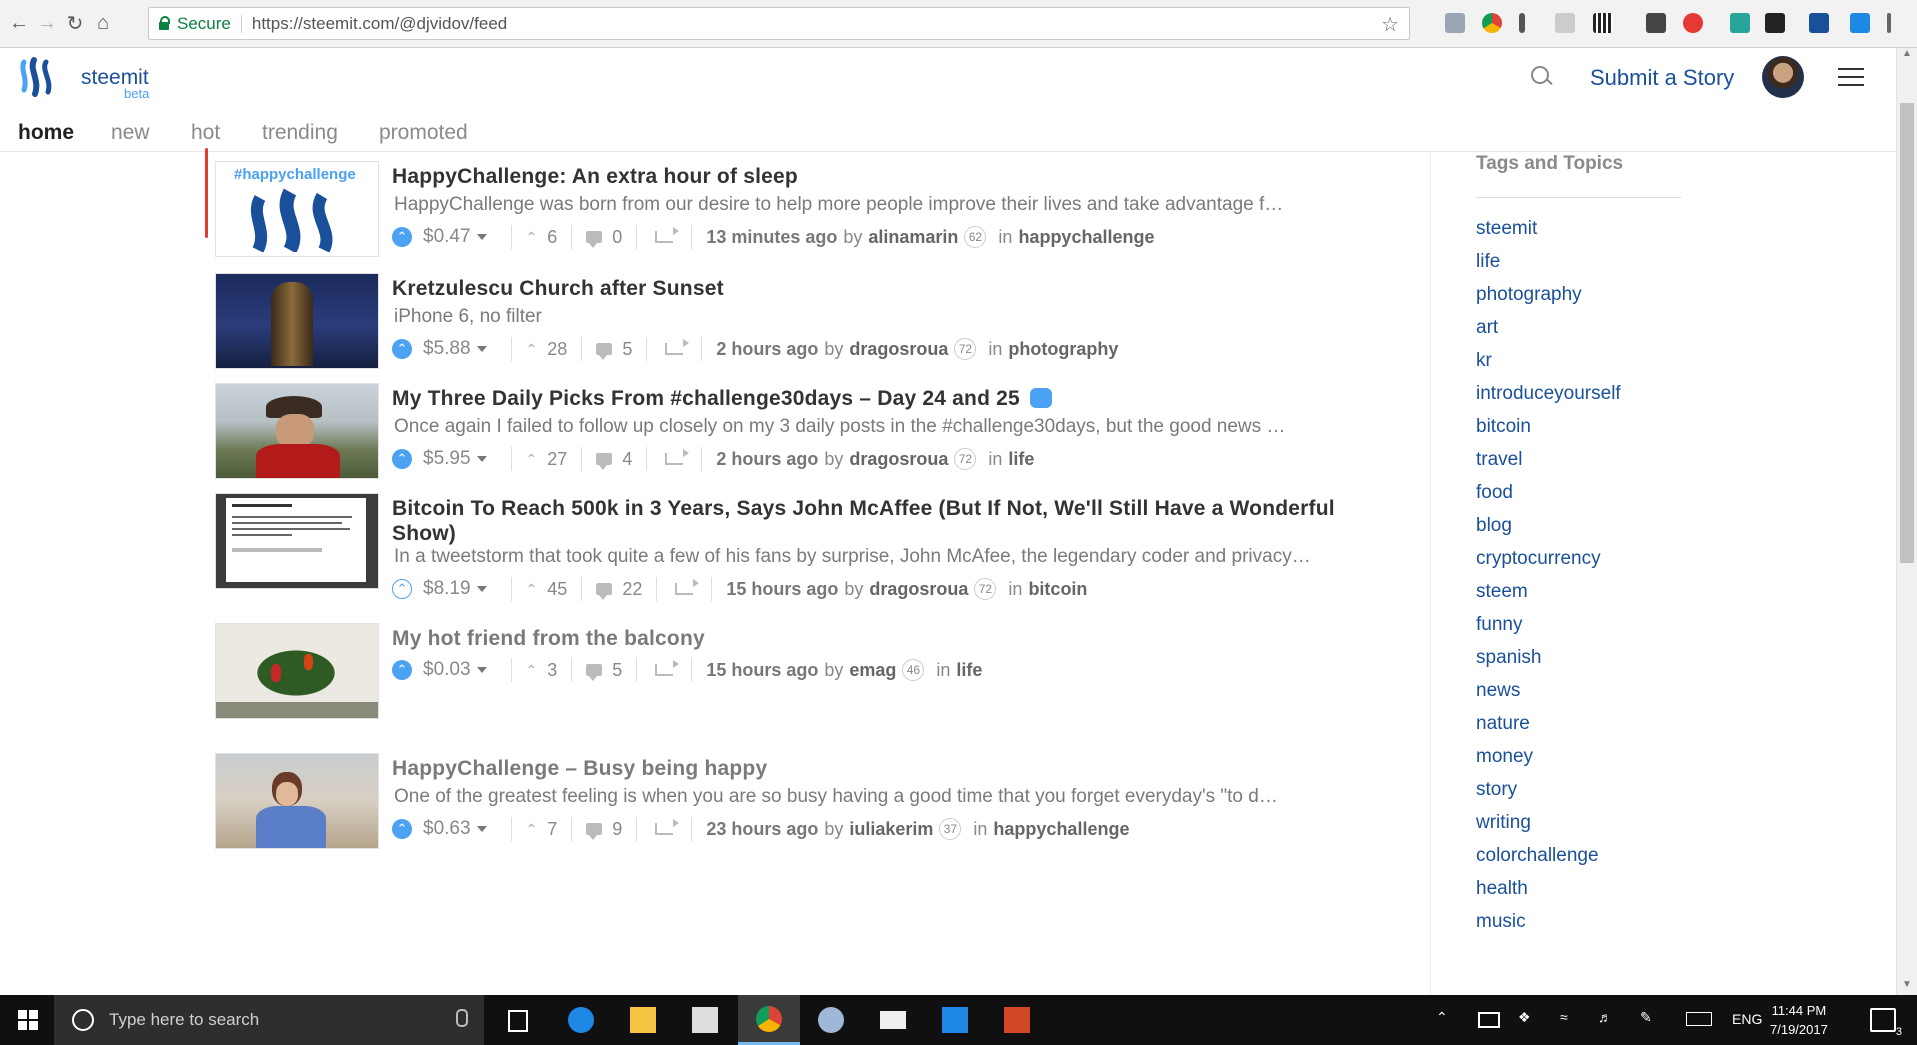  I want to click on vote-count: 45, so click(557, 589).